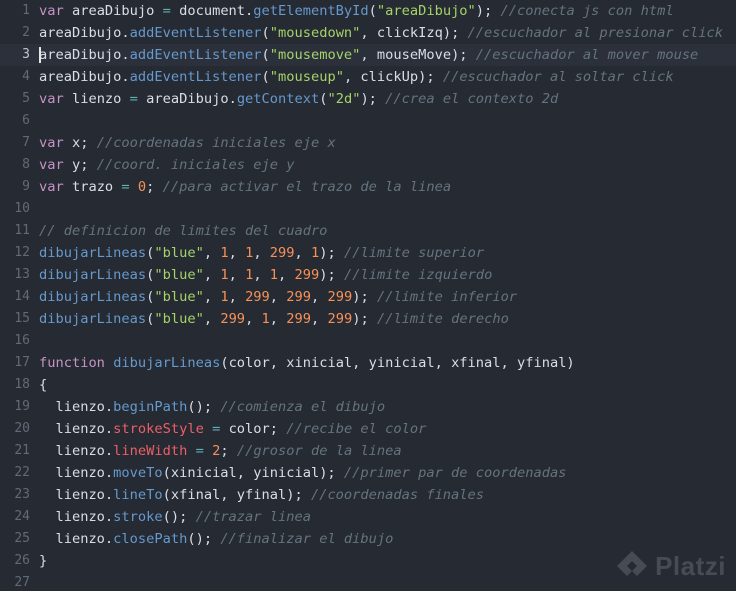  I want to click on code-line: 7 var x; //coordenadas iniciales eje x, so click(368, 143).